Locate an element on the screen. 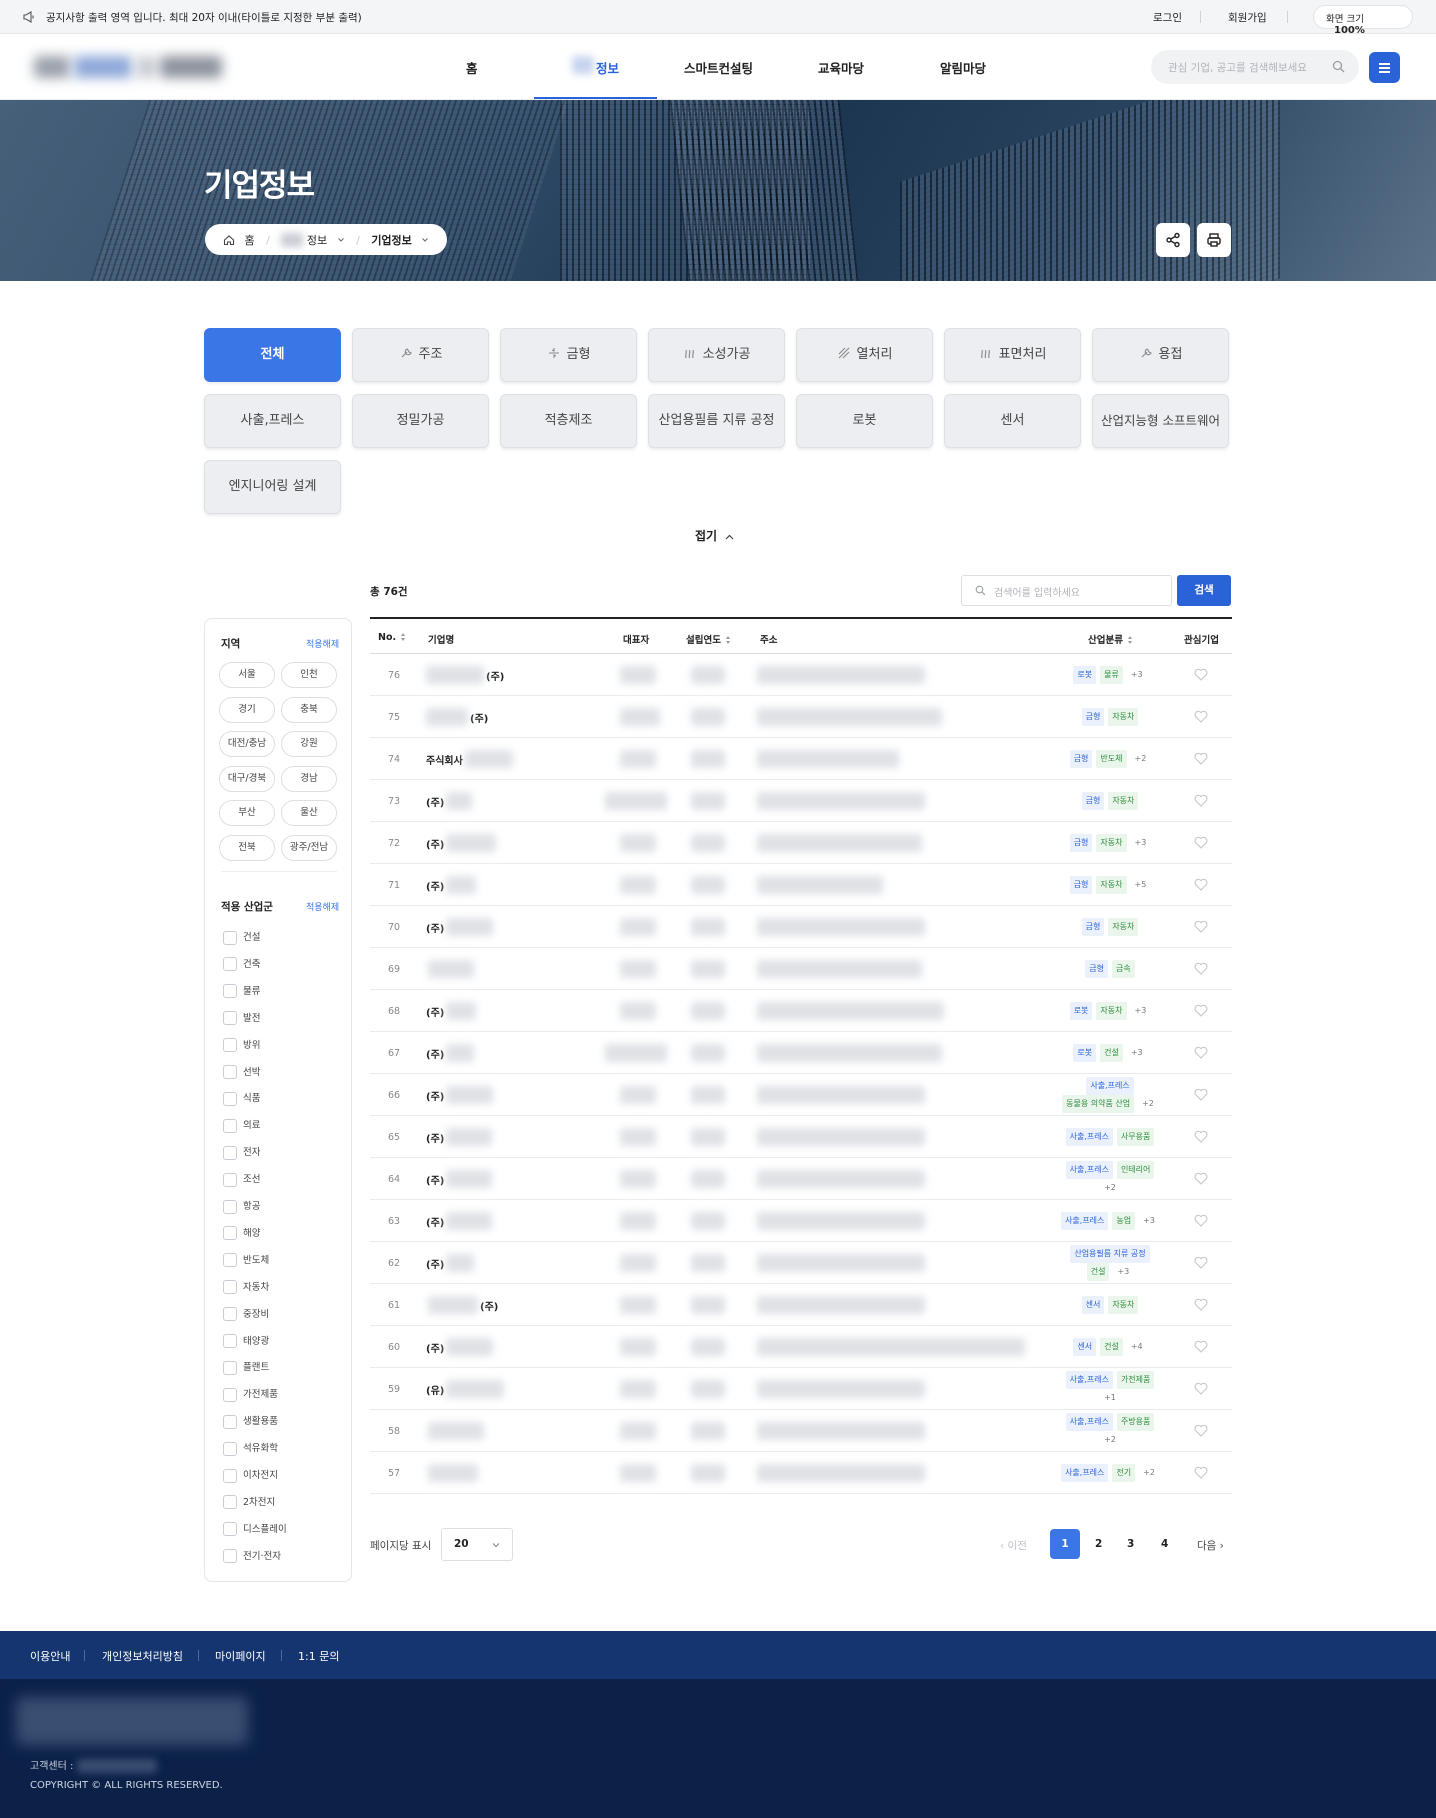 This screenshot has height=1818, width=1436. industry-checkbox: 이차전지 is located at coordinates (250, 1475).